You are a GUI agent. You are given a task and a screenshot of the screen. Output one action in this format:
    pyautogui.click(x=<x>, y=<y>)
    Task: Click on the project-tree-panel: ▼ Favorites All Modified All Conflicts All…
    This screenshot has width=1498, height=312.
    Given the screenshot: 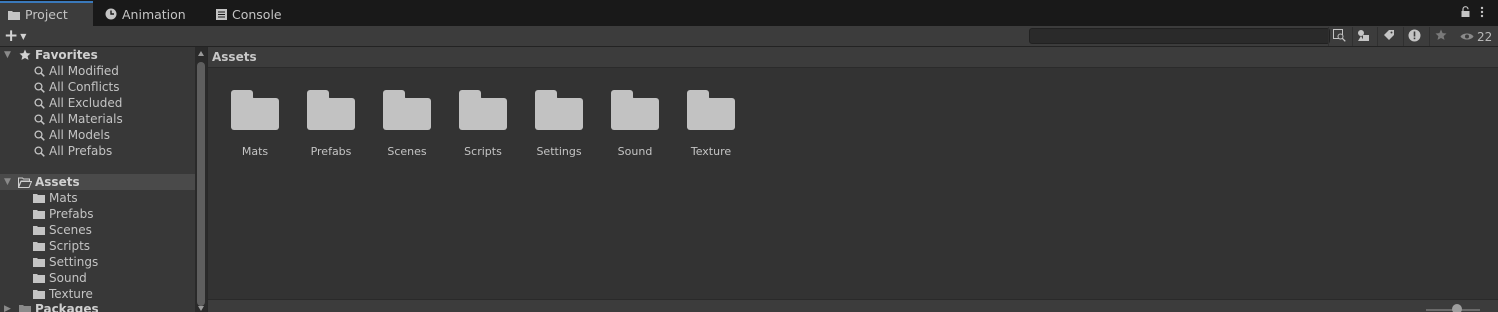 What is the action you would take?
    pyautogui.click(x=97, y=179)
    